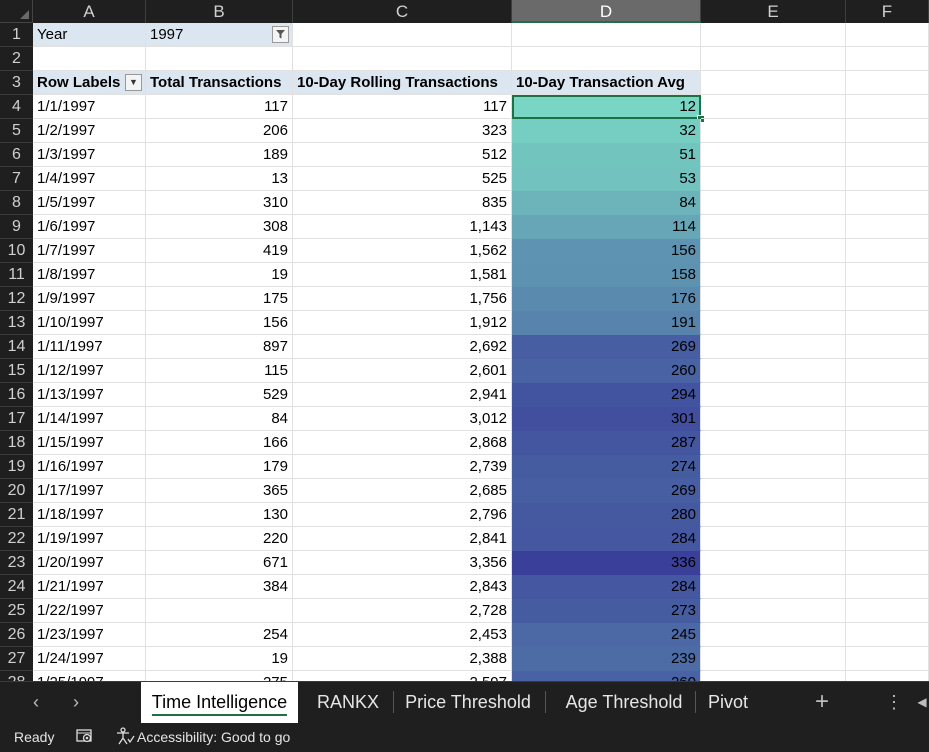  Describe the element at coordinates (89, 251) in the screenshot. I see `row-label-date: 1/7/1997` at that location.